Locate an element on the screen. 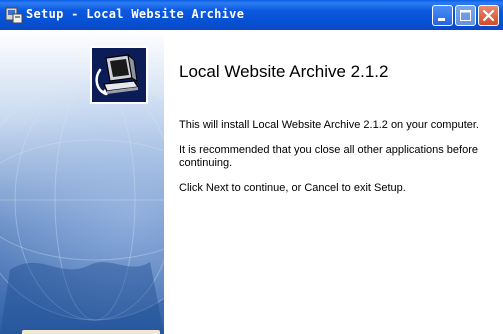 This screenshot has height=334, width=503. panel-corner-art is located at coordinates (91, 332).